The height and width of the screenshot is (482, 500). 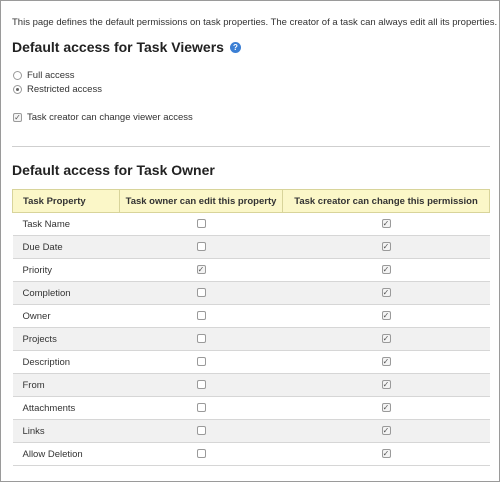 What do you see at coordinates (251, 339) in the screenshot?
I see `table-row: Projects ✓` at bounding box center [251, 339].